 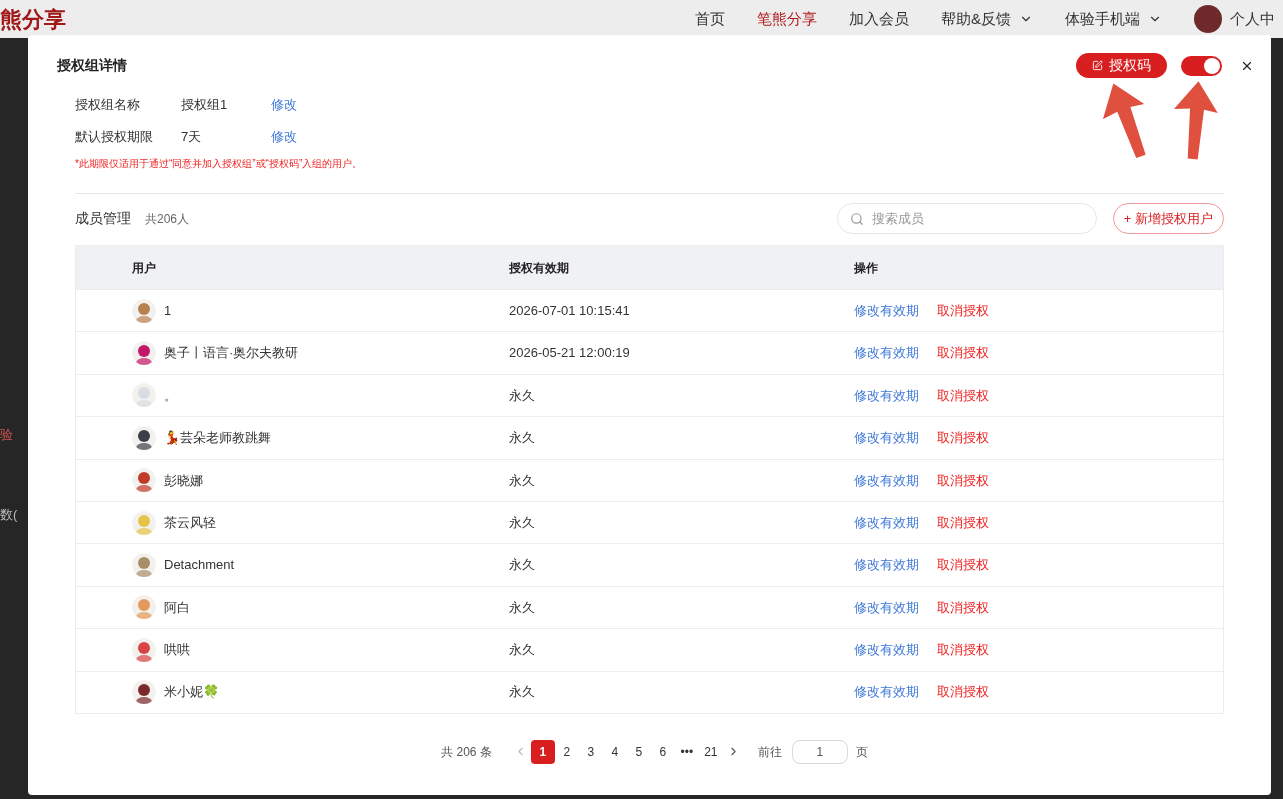 I want to click on page-button: 21, so click(x=710, y=751).